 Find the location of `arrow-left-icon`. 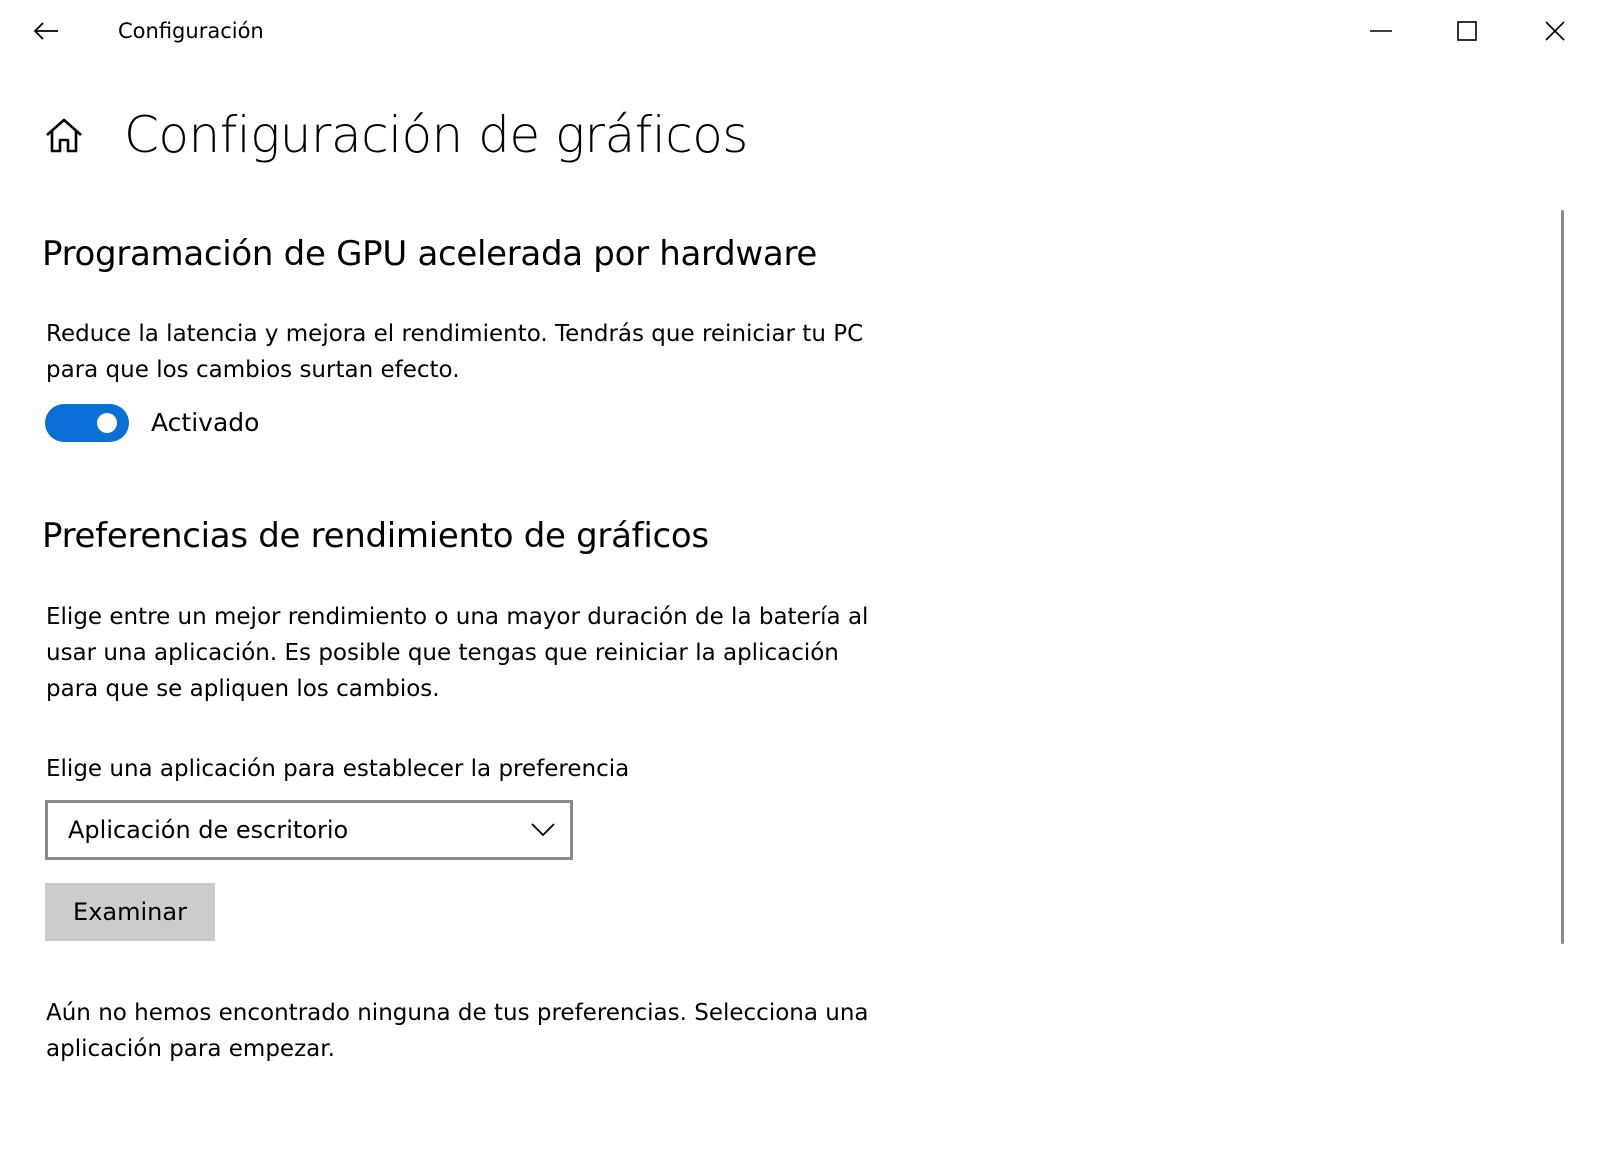

arrow-left-icon is located at coordinates (45, 31).